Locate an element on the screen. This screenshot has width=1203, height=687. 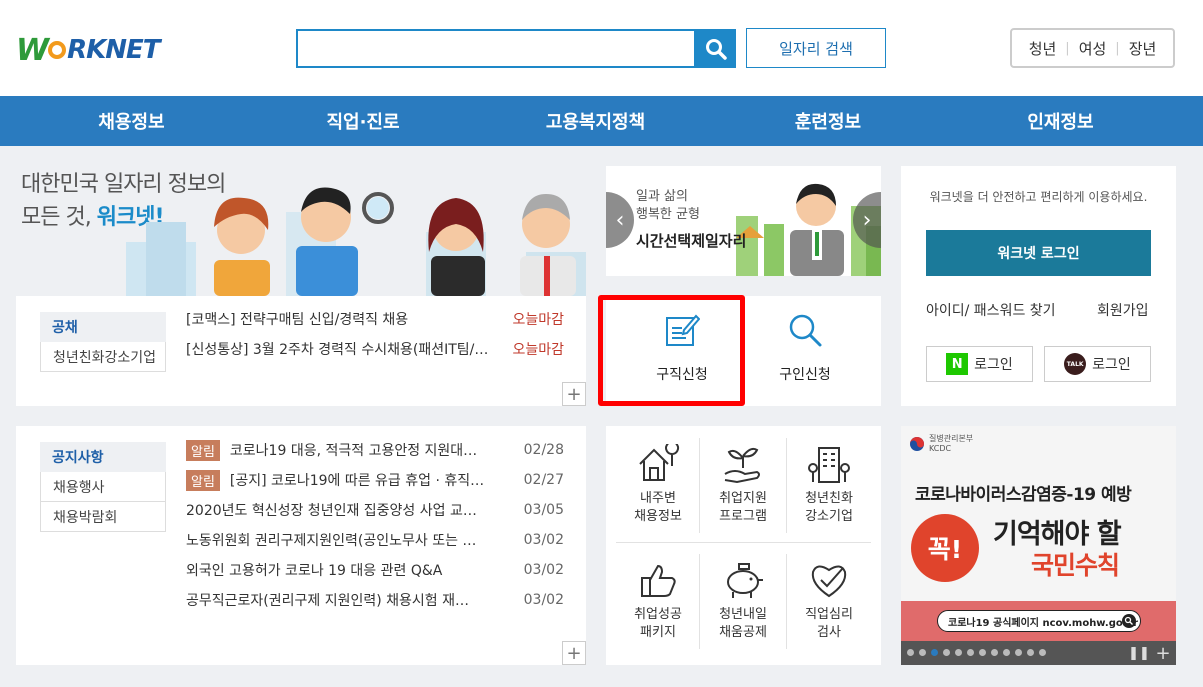
job-seeker-label: 구직신청 is located at coordinates (682, 375).